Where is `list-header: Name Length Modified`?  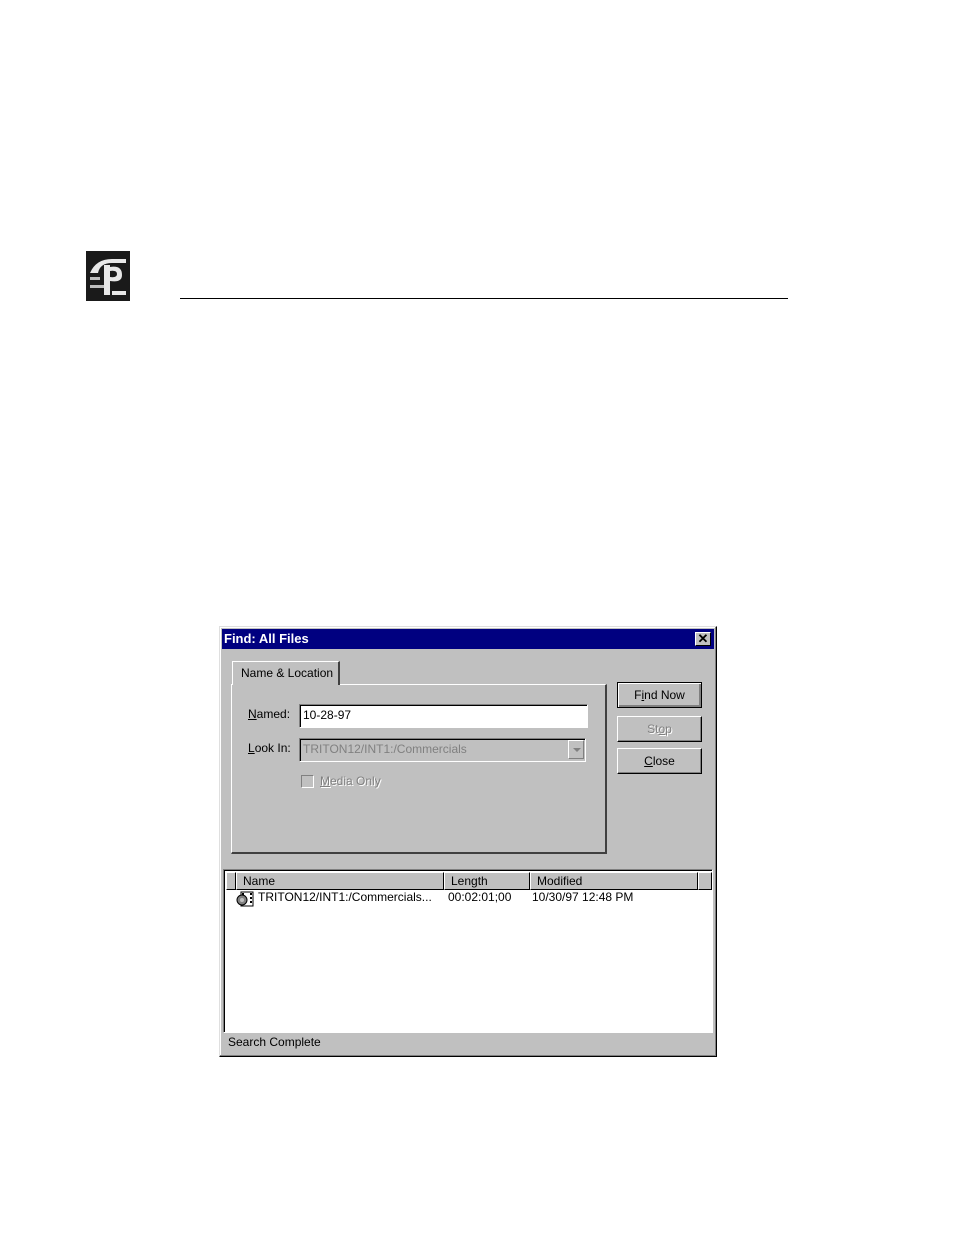 list-header: Name Length Modified is located at coordinates (469, 881).